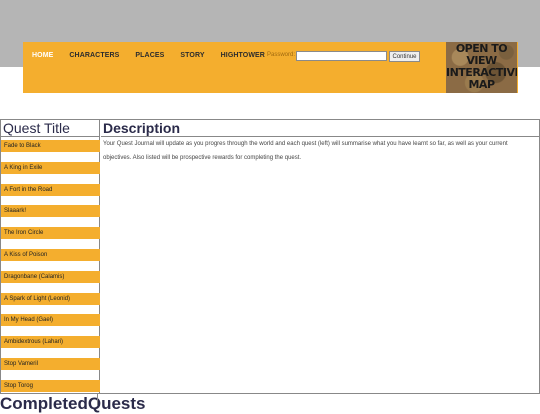 Image resolution: width=540 pixels, height=414 pixels. What do you see at coordinates (281, 55) in the screenshot?
I see `password-label: Password:` at bounding box center [281, 55].